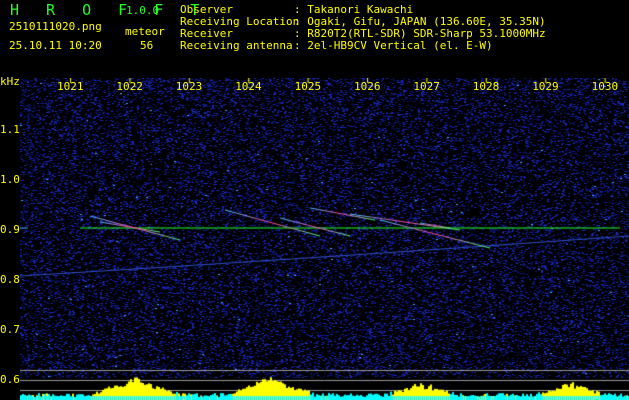  I want to click on y-tick-label: 0.9, so click(10, 229).